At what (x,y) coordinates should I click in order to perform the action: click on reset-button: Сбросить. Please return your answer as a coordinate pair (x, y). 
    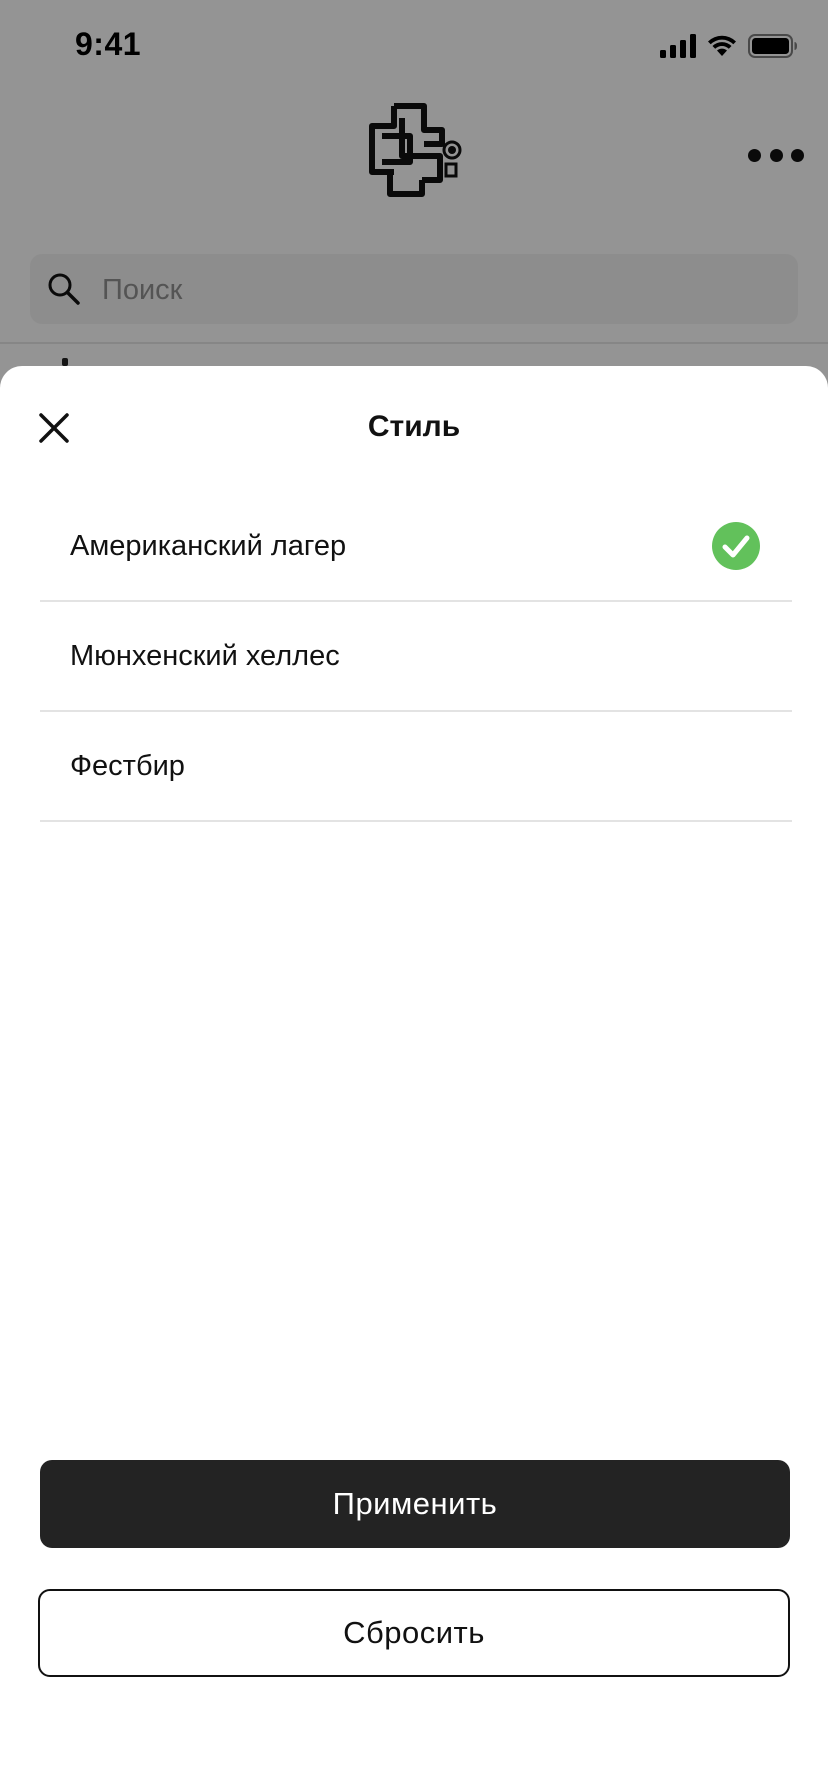
    Looking at the image, I should click on (414, 1633).